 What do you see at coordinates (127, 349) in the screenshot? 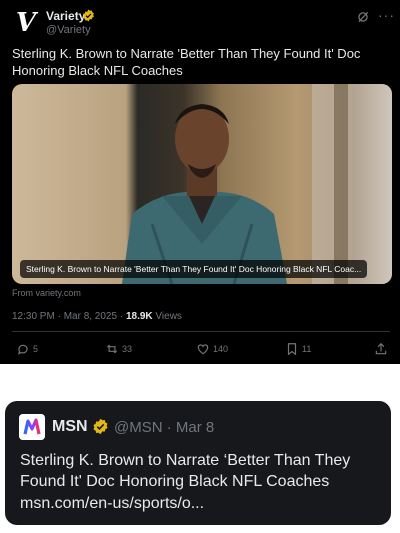
I see `repost-count: 33` at bounding box center [127, 349].